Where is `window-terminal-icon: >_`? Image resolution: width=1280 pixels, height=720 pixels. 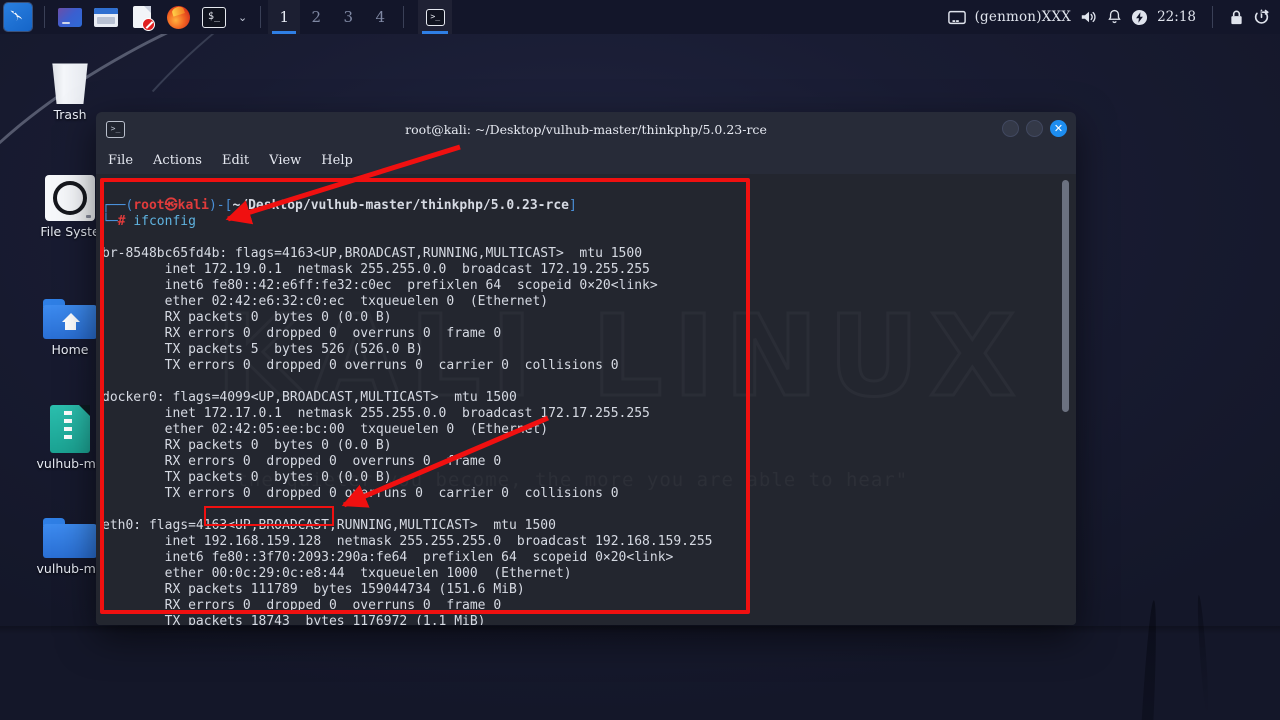
window-terminal-icon: >_ is located at coordinates (115, 129).